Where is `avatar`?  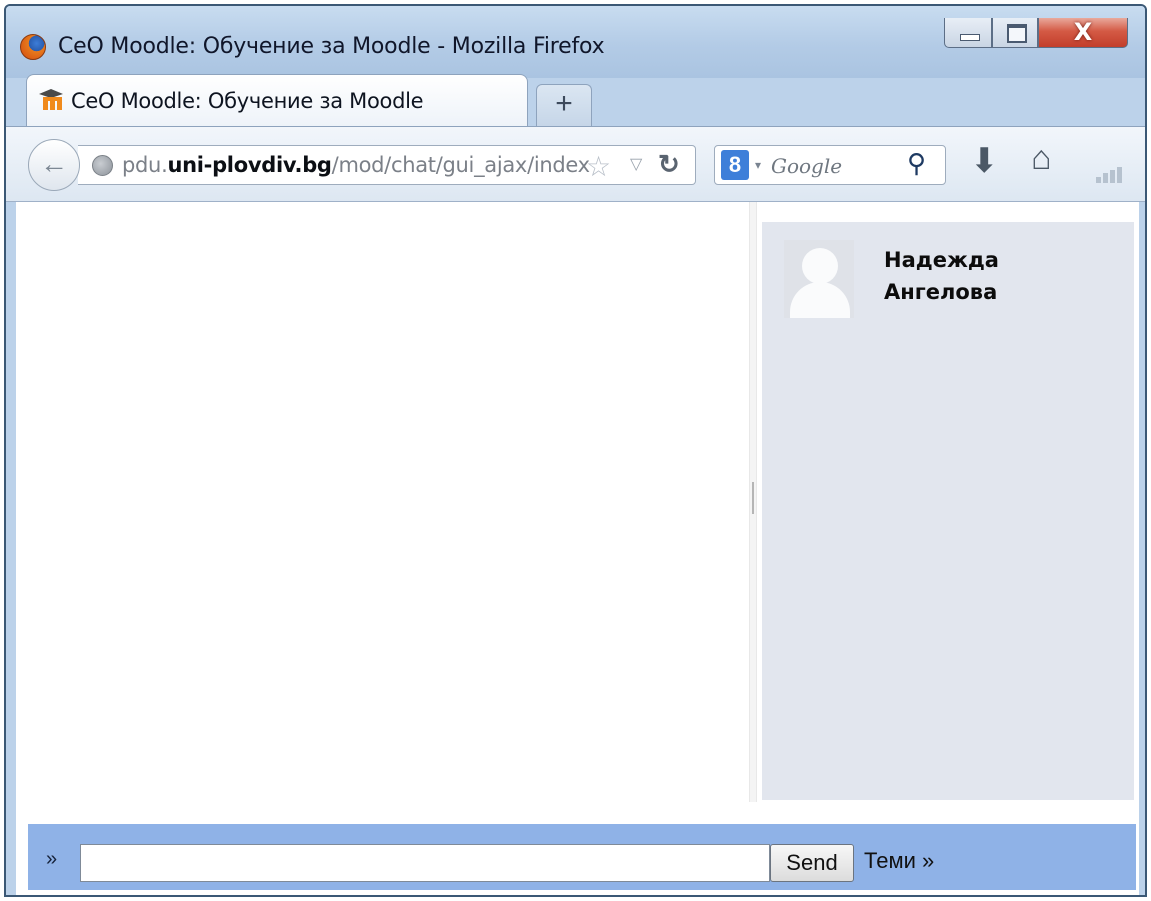
avatar is located at coordinates (819, 279).